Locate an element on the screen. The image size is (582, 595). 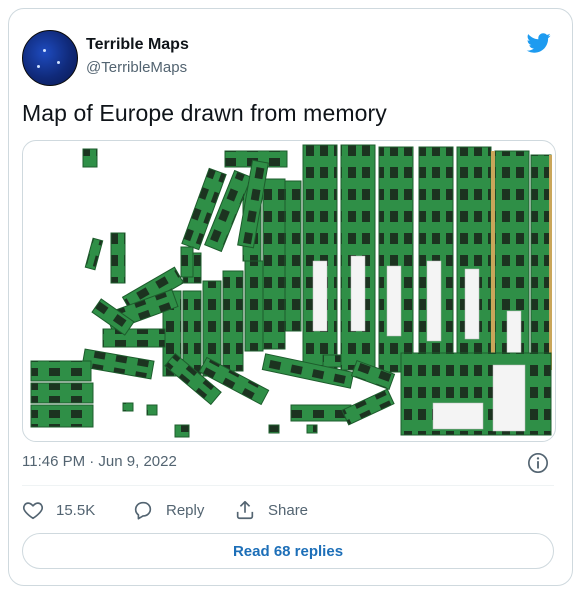
author-name: Terrible Maps is located at coordinates (137, 45).